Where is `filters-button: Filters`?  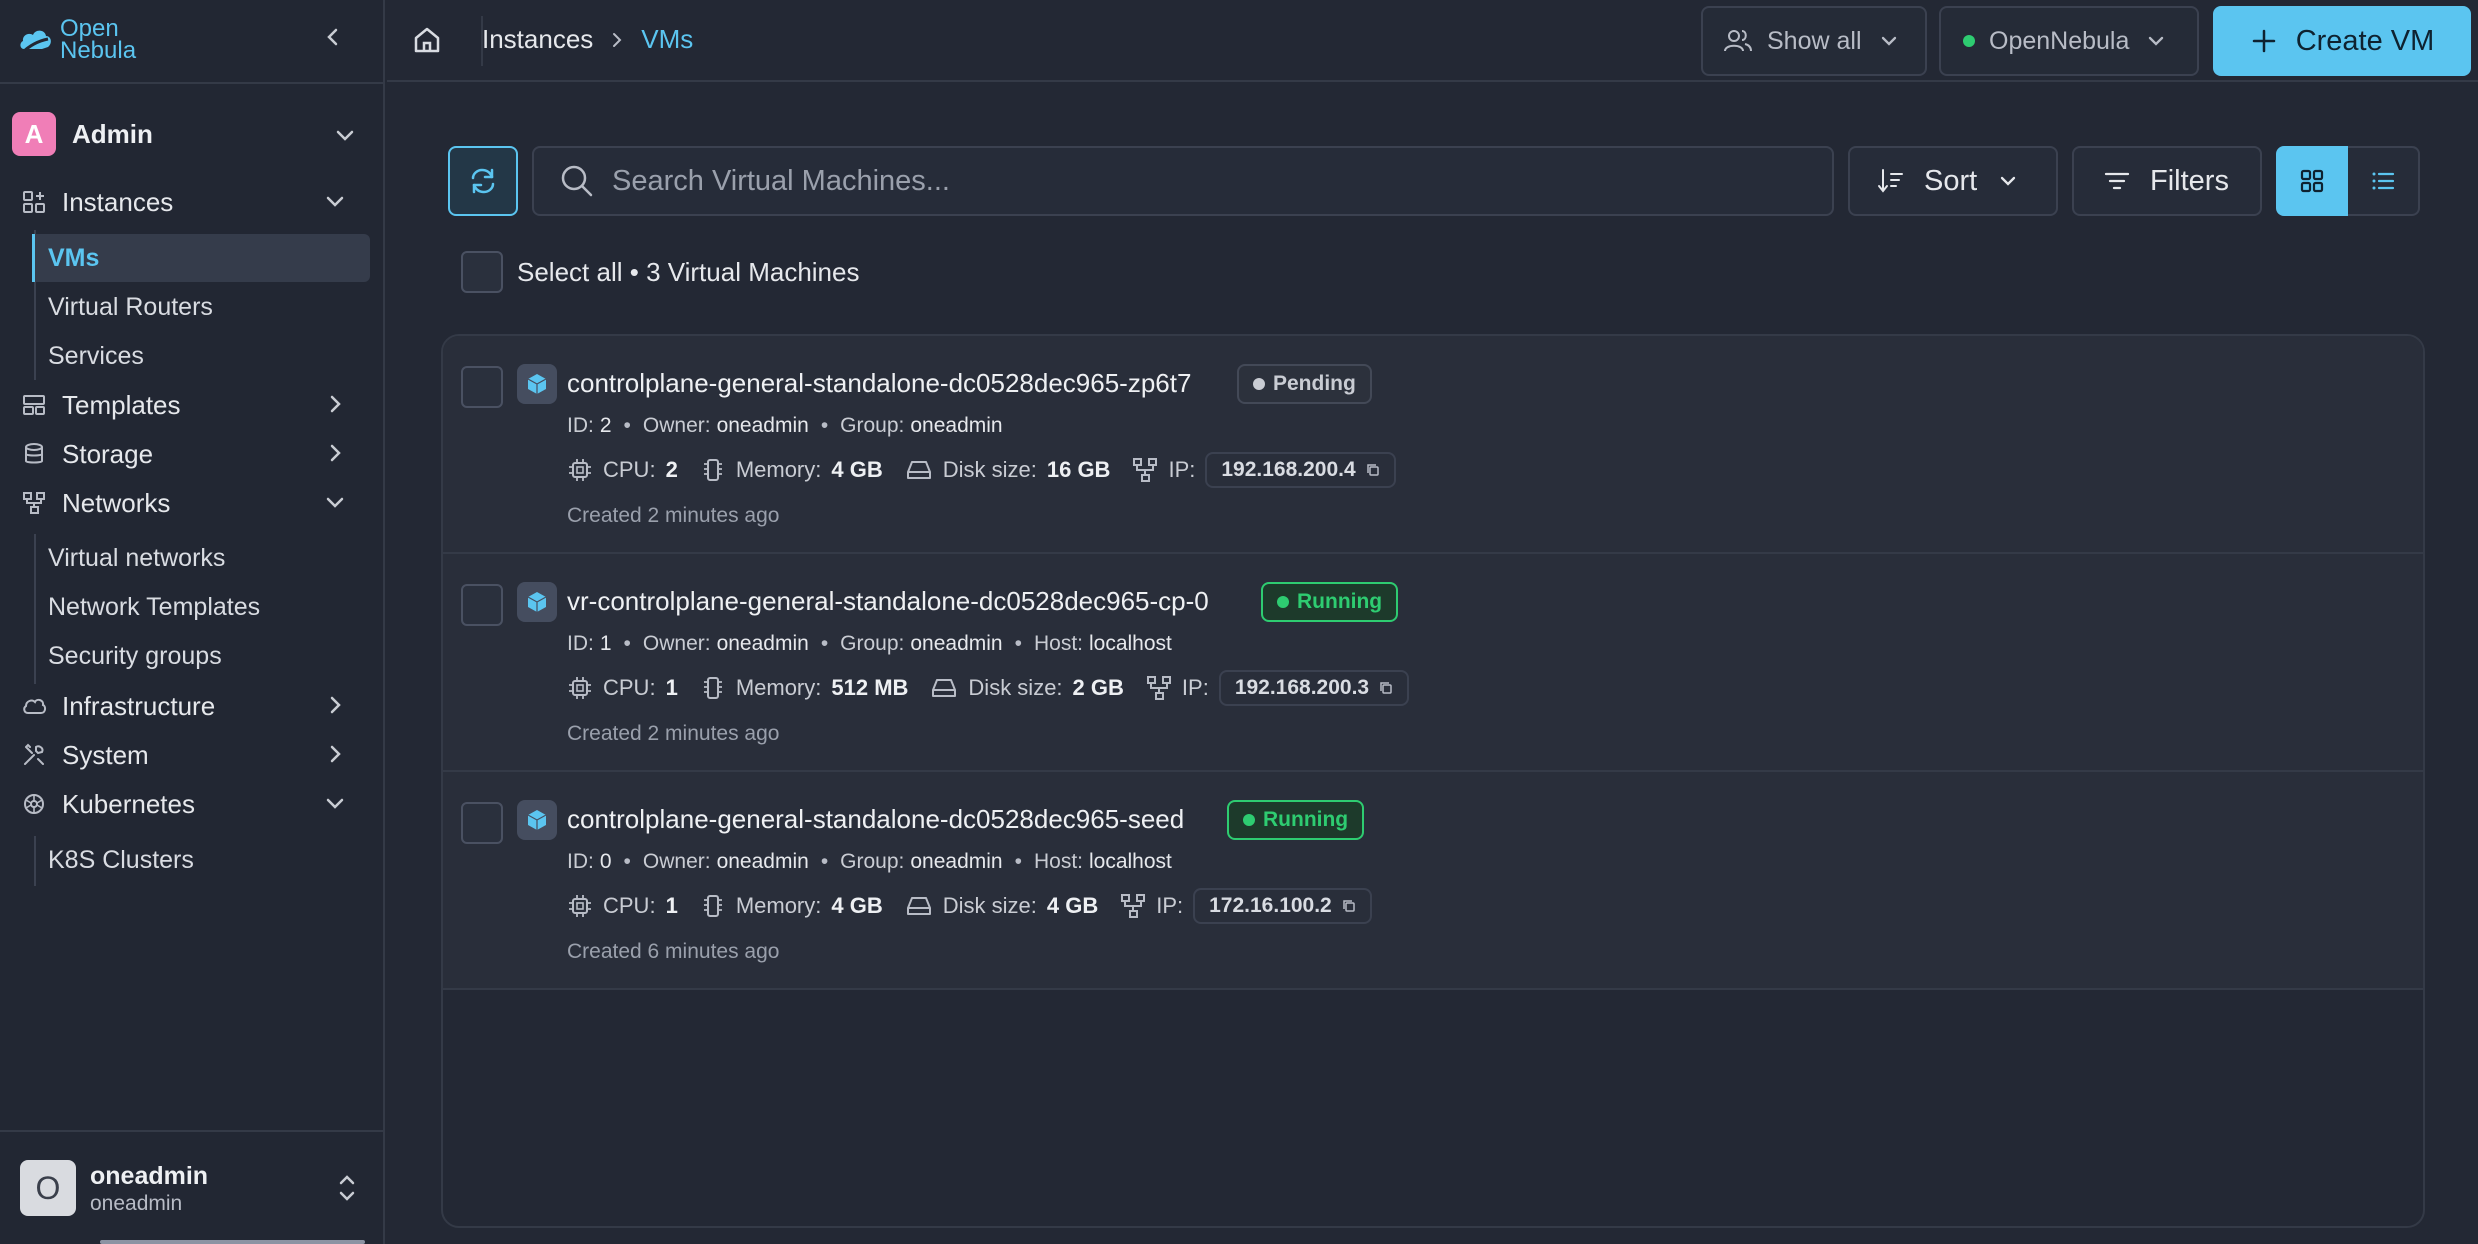
filters-button: Filters is located at coordinates (2167, 181).